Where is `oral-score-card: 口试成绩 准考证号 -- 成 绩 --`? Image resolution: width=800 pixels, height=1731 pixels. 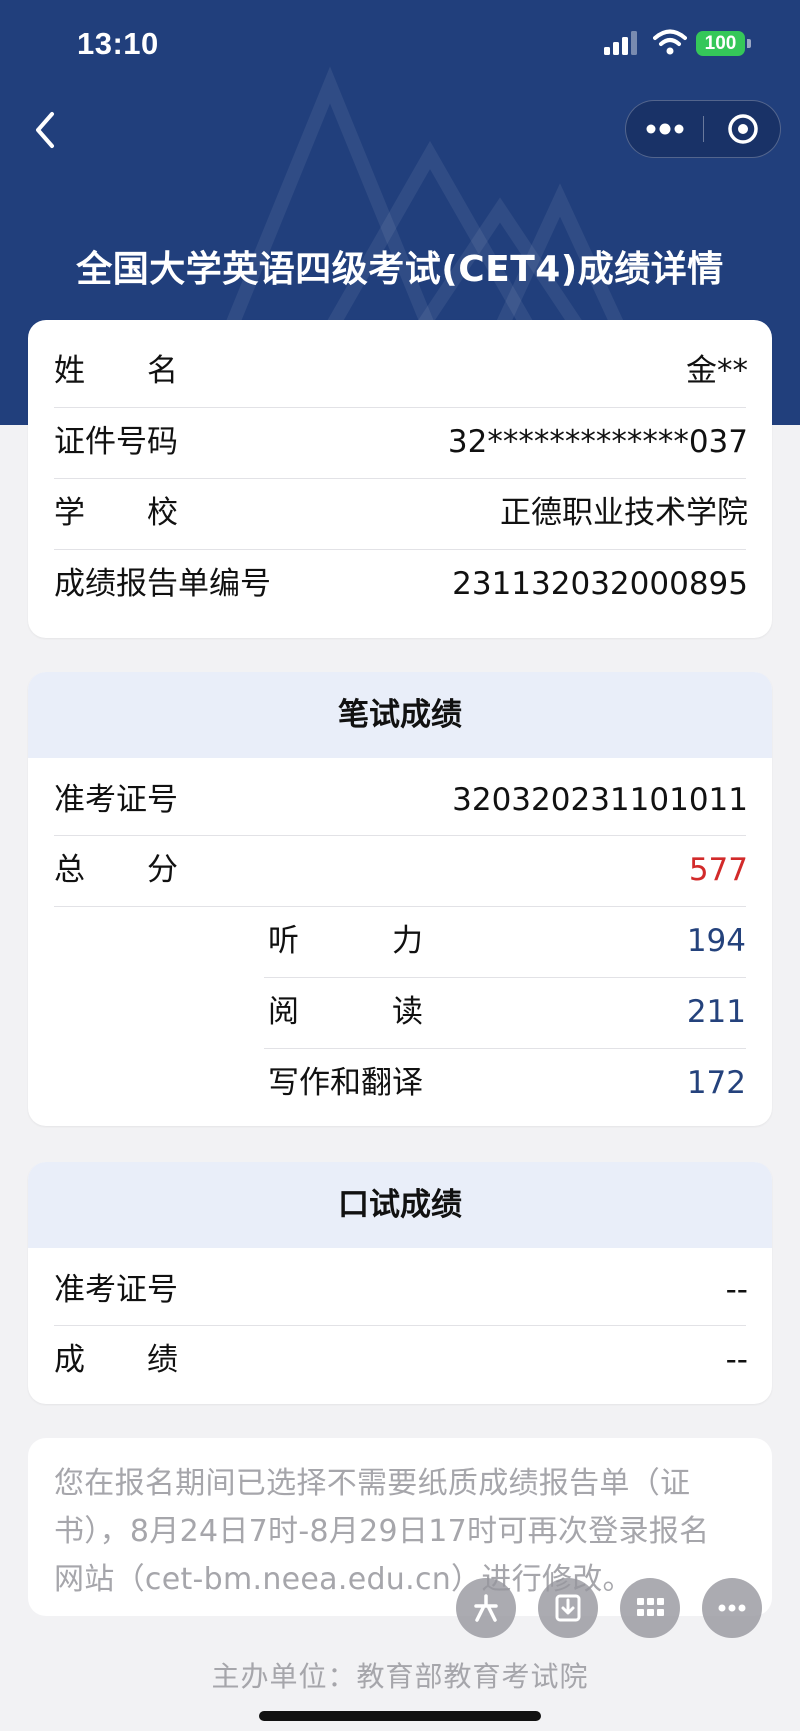 oral-score-card: 口试成绩 准考证号 -- 成 绩 -- is located at coordinates (400, 1283).